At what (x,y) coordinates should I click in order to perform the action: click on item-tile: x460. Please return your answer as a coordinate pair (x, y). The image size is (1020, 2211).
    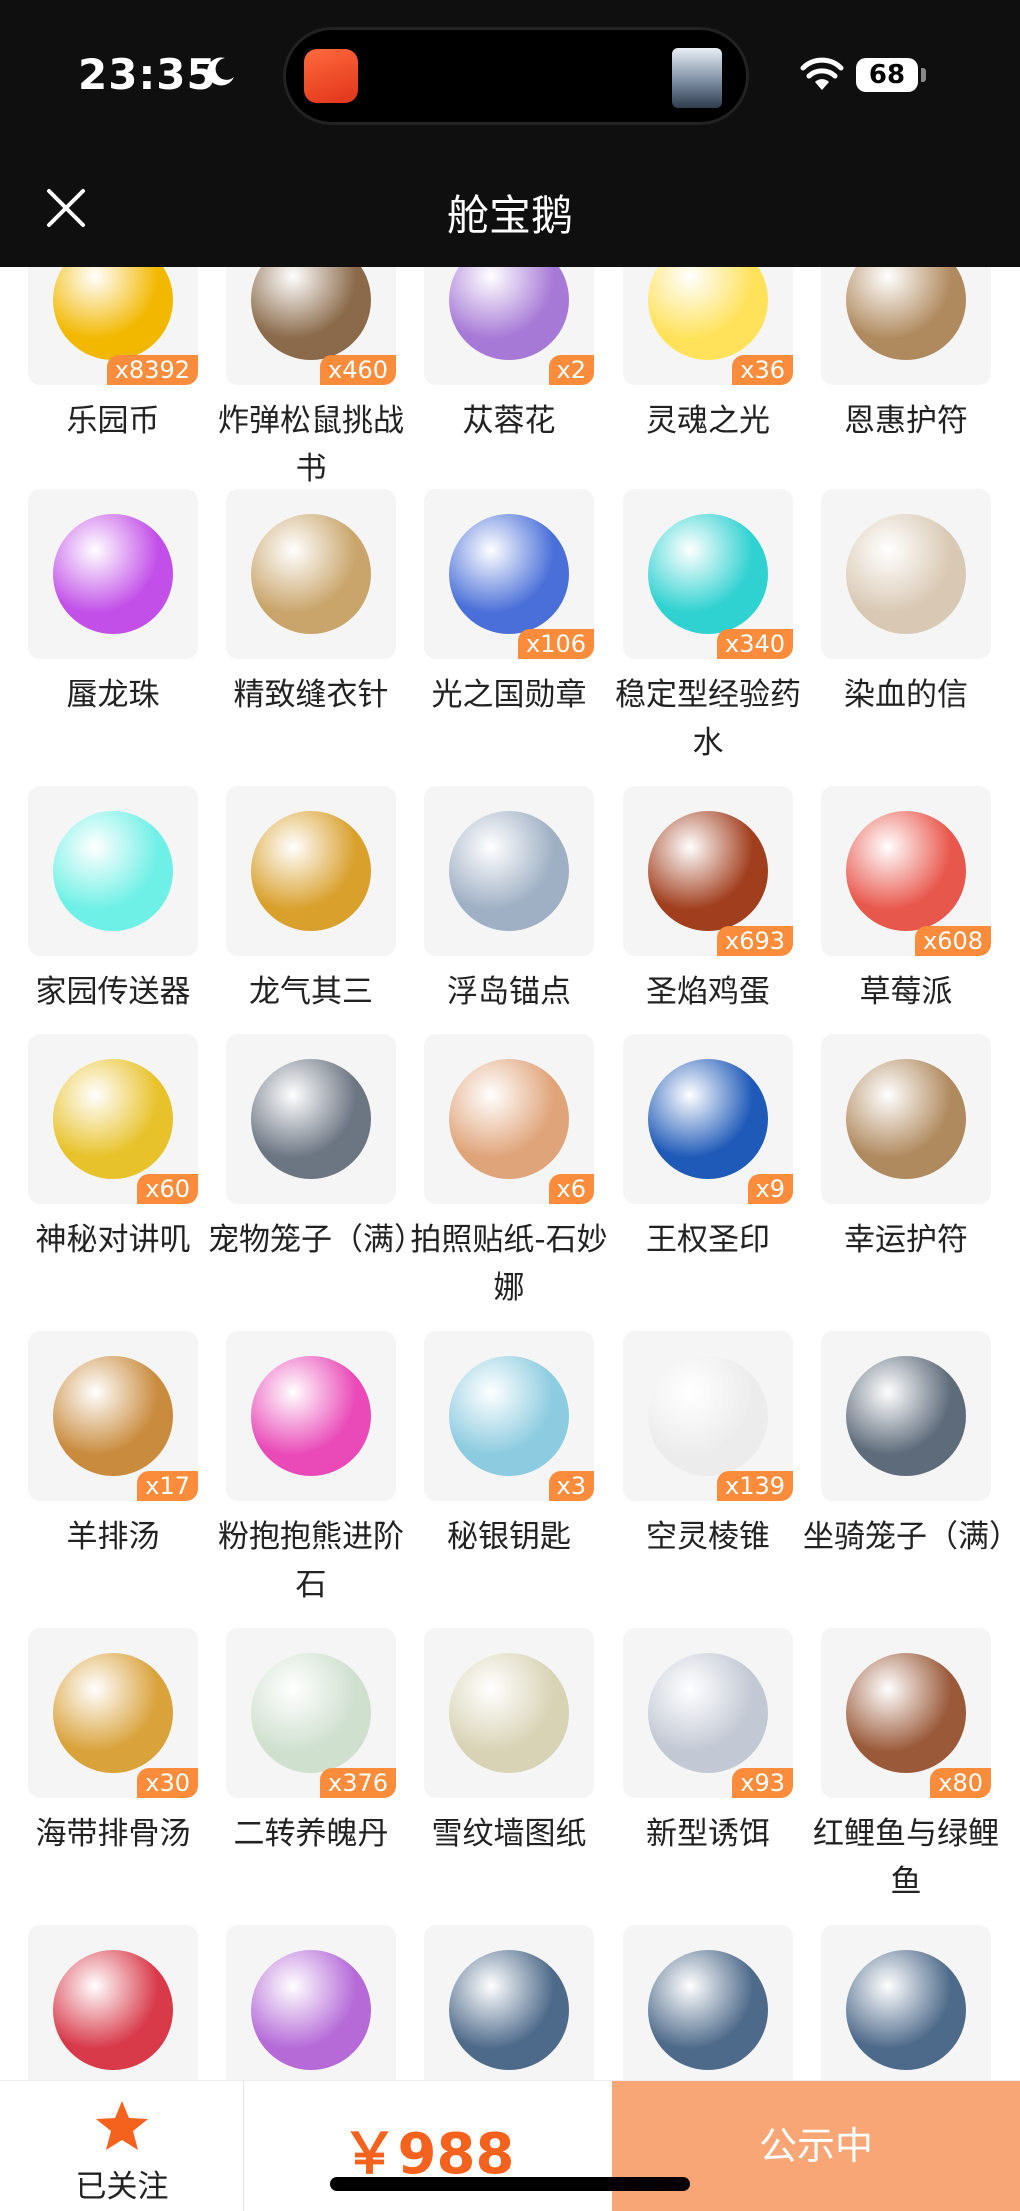
    Looking at the image, I should click on (311, 326).